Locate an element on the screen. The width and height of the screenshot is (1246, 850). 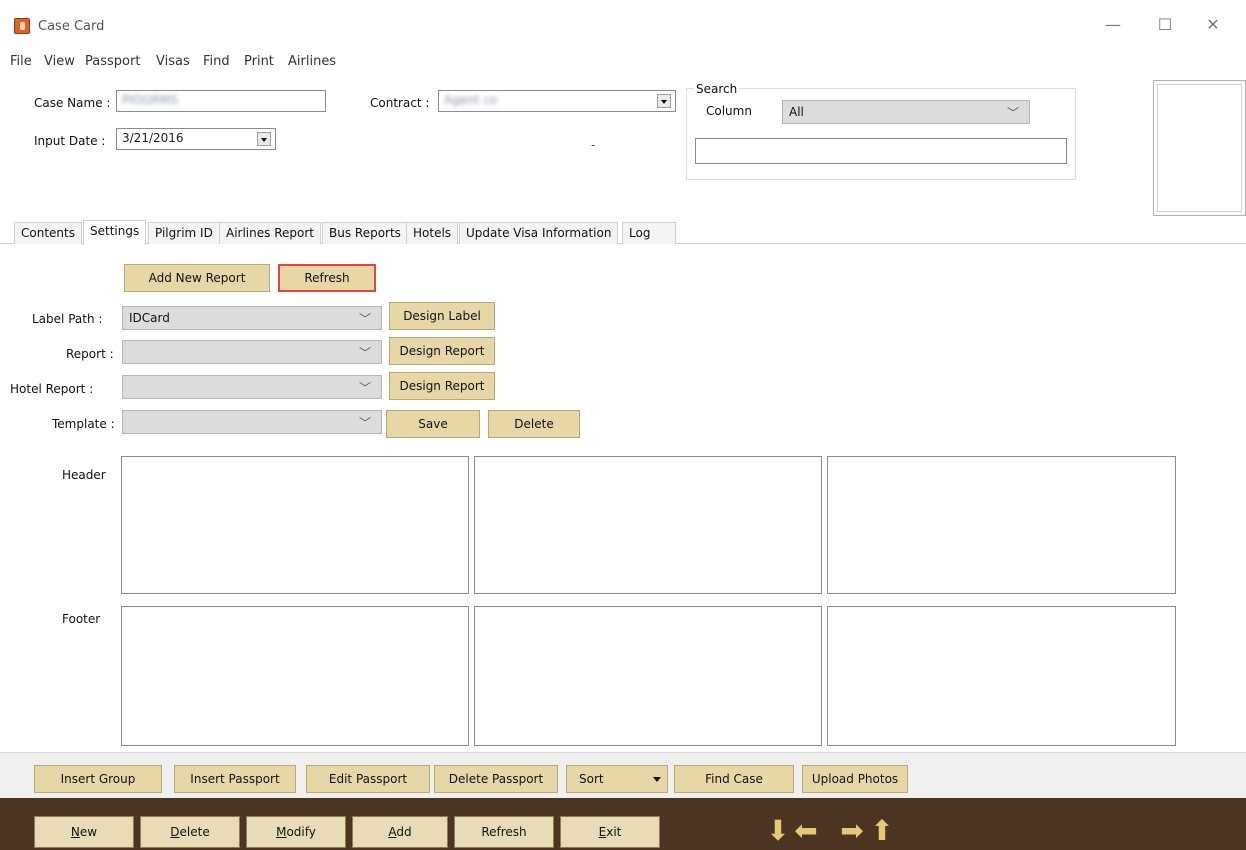
delete-template-button: Delete is located at coordinates (534, 424).